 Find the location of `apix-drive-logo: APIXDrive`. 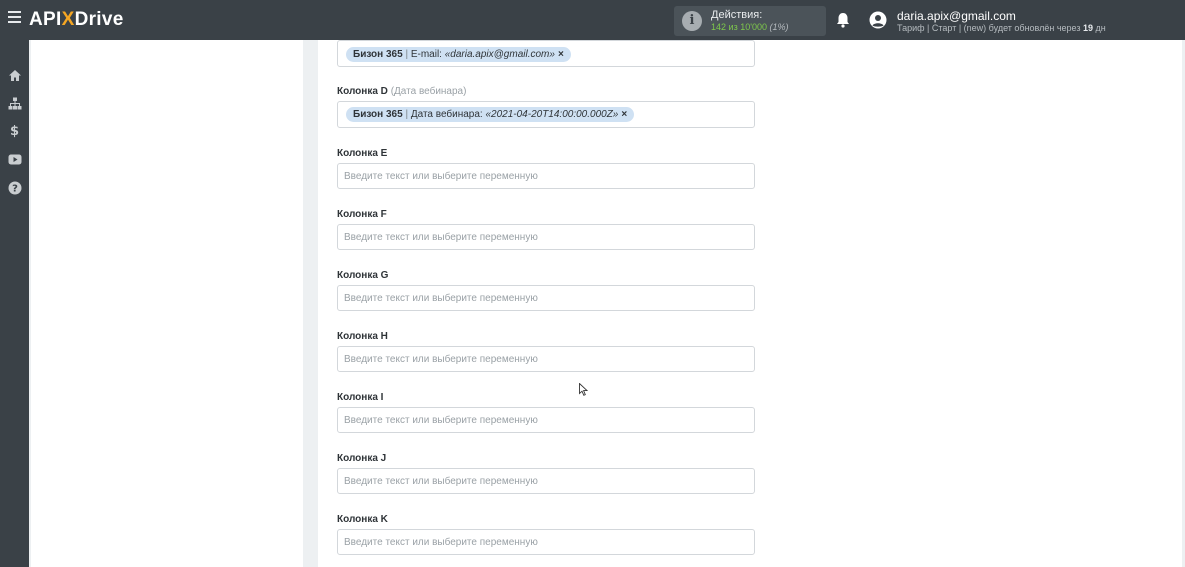

apix-drive-logo: APIXDrive is located at coordinates (76, 20).